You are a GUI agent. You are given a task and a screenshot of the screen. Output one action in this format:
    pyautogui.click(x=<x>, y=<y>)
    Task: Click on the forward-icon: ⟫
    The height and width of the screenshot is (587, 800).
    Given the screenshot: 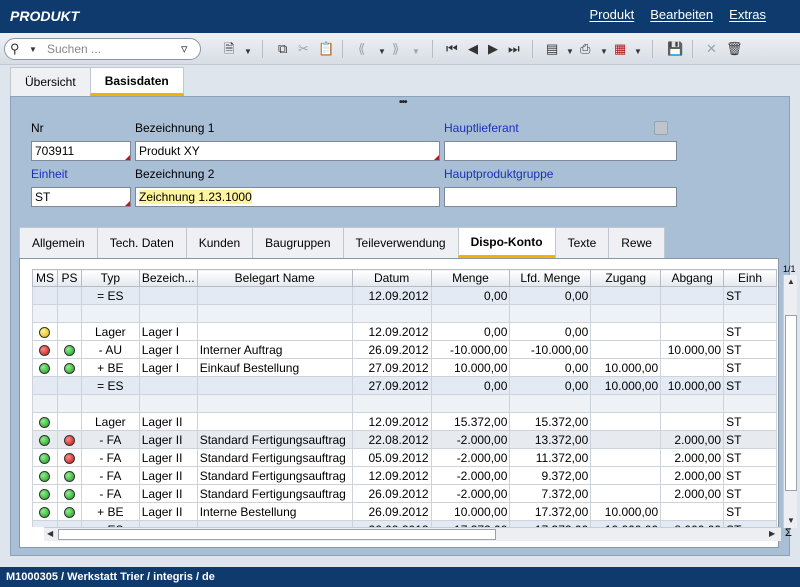 What is the action you would take?
    pyautogui.click(x=395, y=49)
    